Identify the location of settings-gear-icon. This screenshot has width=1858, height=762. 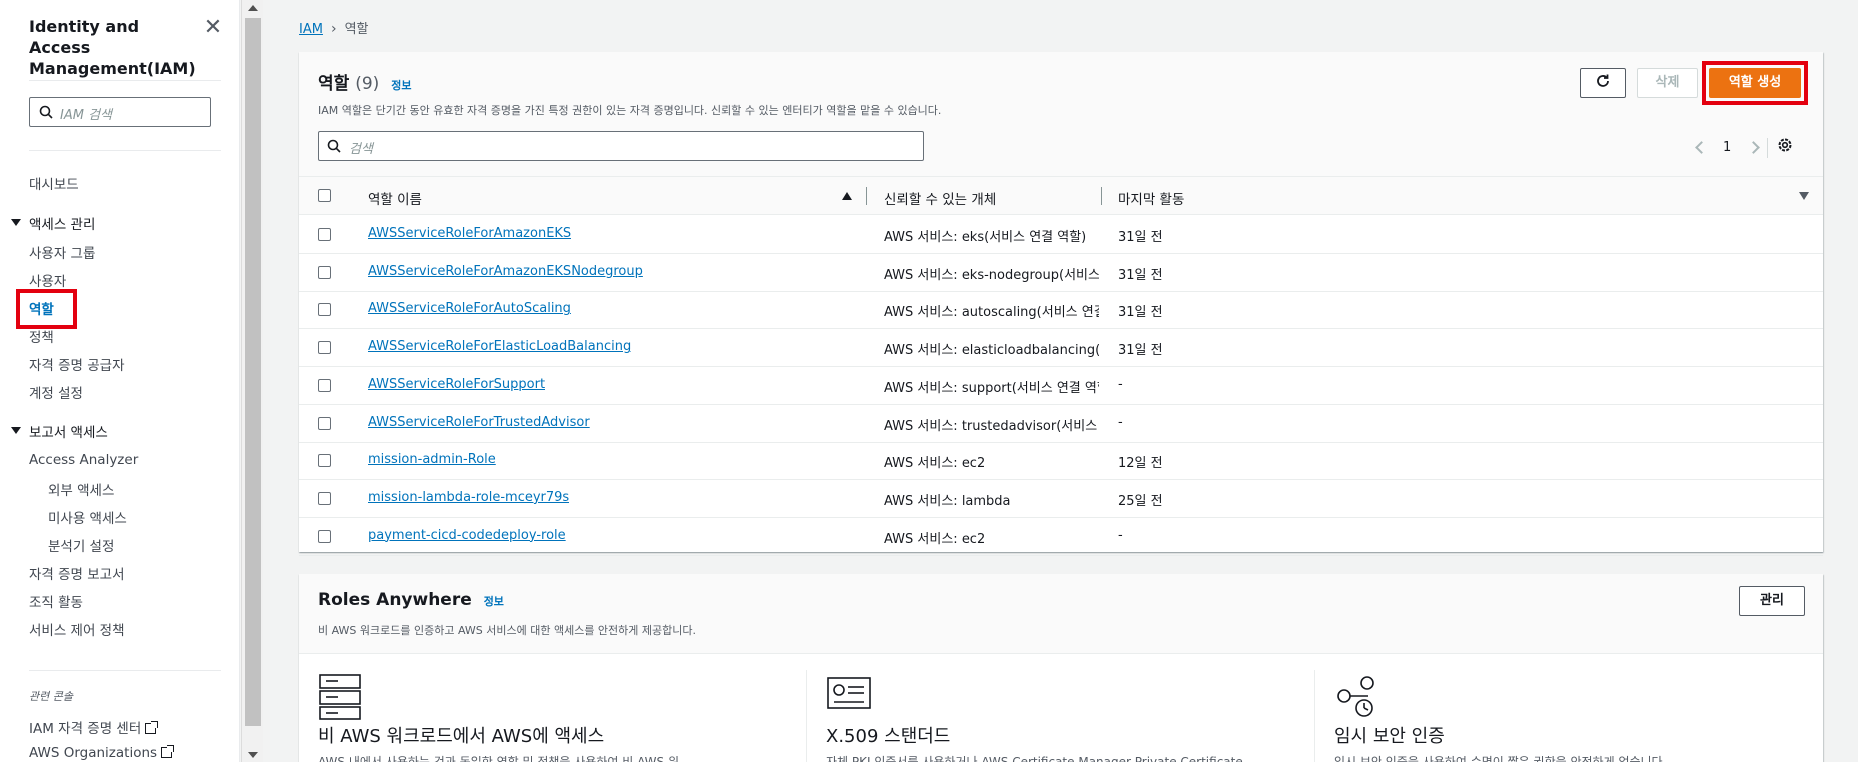
(1785, 145).